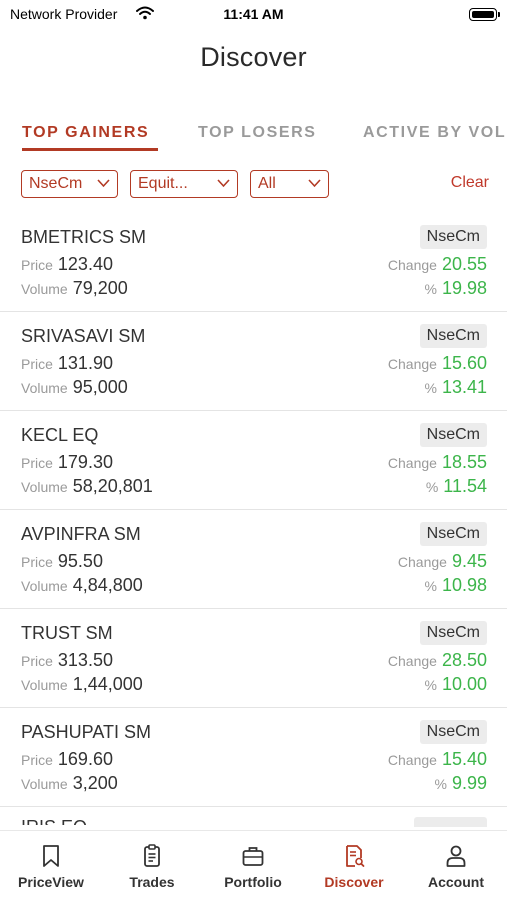  I want to click on change-field: Change 15.60, so click(437, 363).